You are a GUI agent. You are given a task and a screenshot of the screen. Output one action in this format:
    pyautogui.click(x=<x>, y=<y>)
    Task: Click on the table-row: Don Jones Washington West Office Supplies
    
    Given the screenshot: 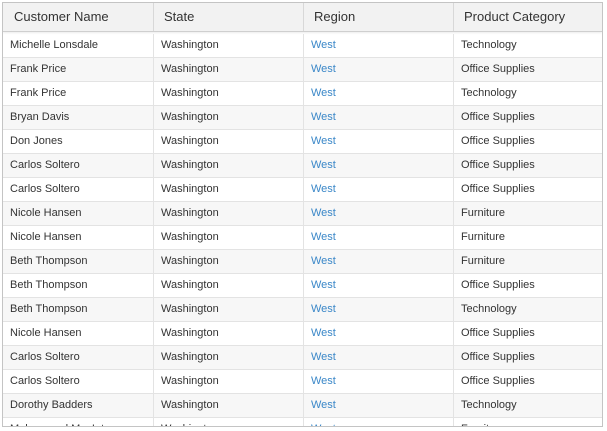 What is the action you would take?
    pyautogui.click(x=302, y=142)
    